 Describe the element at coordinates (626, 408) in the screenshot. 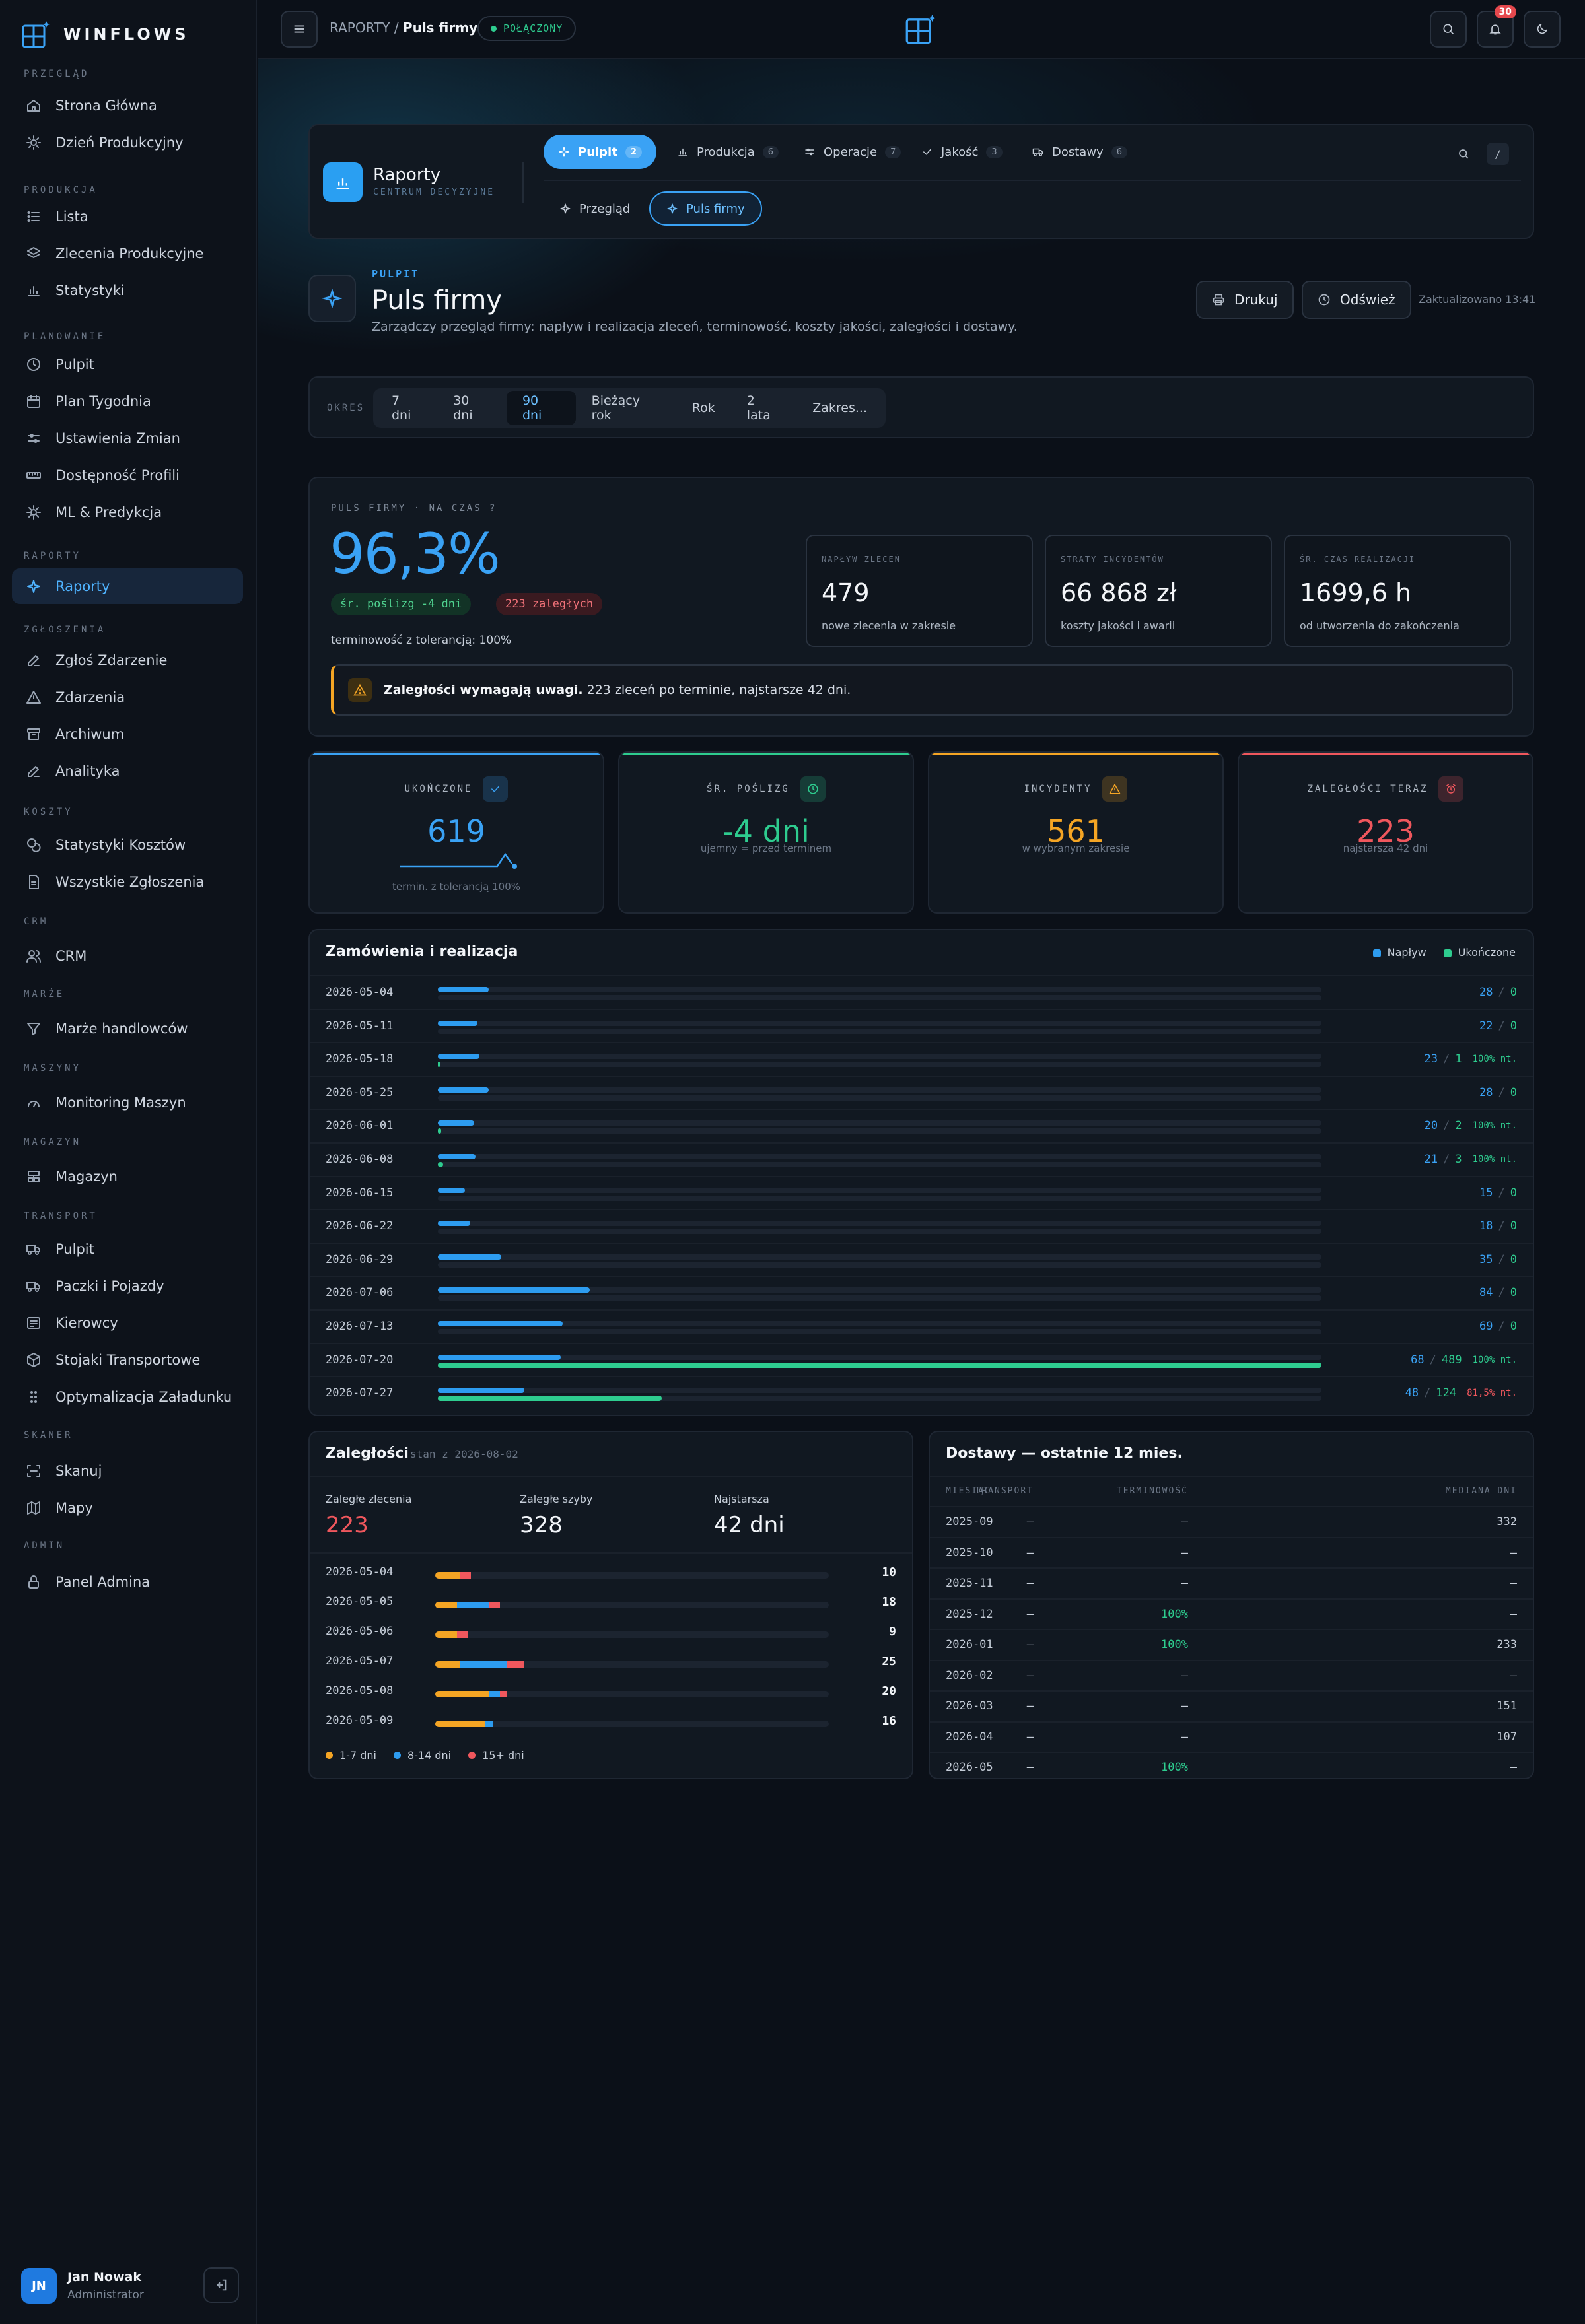

I see `period-option: Bieżący rok` at that location.